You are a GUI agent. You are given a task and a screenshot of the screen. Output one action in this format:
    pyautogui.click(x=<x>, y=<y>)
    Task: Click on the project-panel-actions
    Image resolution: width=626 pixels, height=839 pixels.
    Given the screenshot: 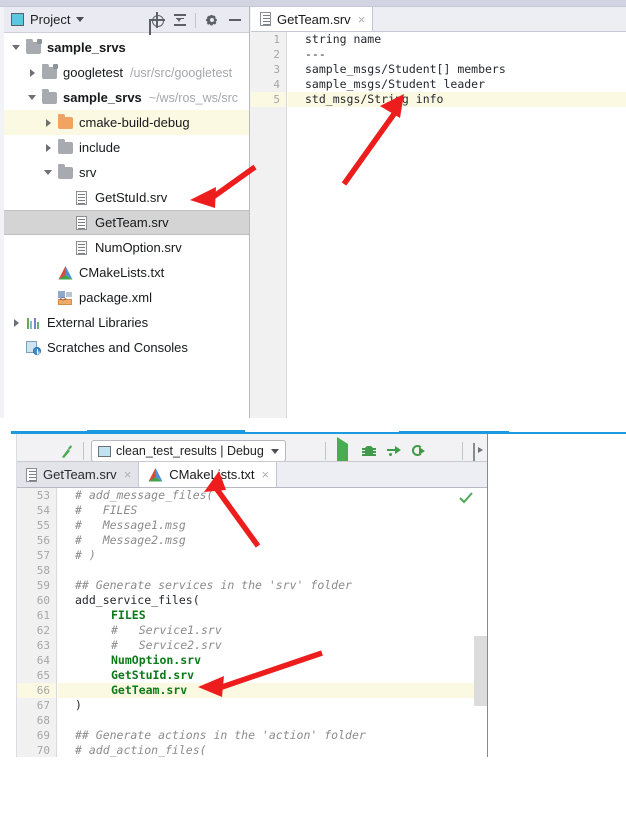 What is the action you would take?
    pyautogui.click(x=195, y=20)
    